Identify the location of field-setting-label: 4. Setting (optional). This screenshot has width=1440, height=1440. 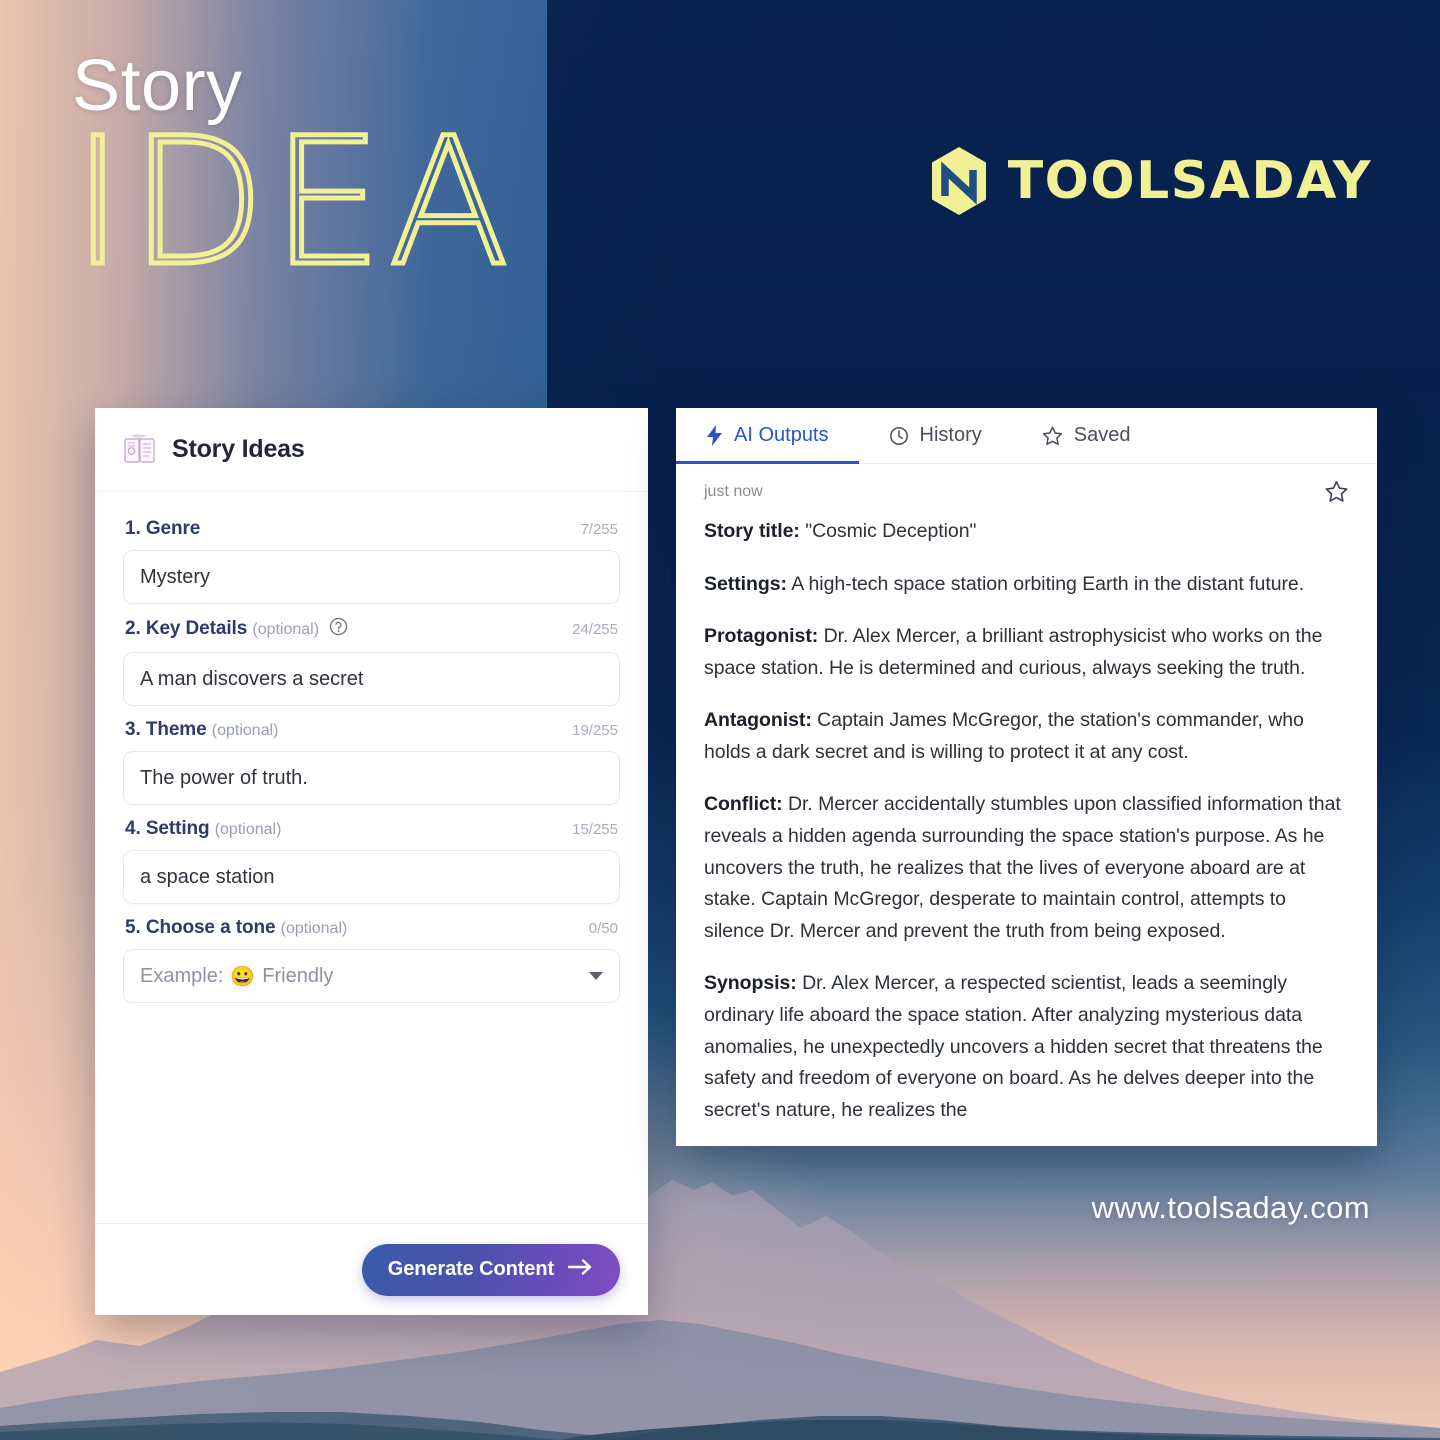
(203, 829).